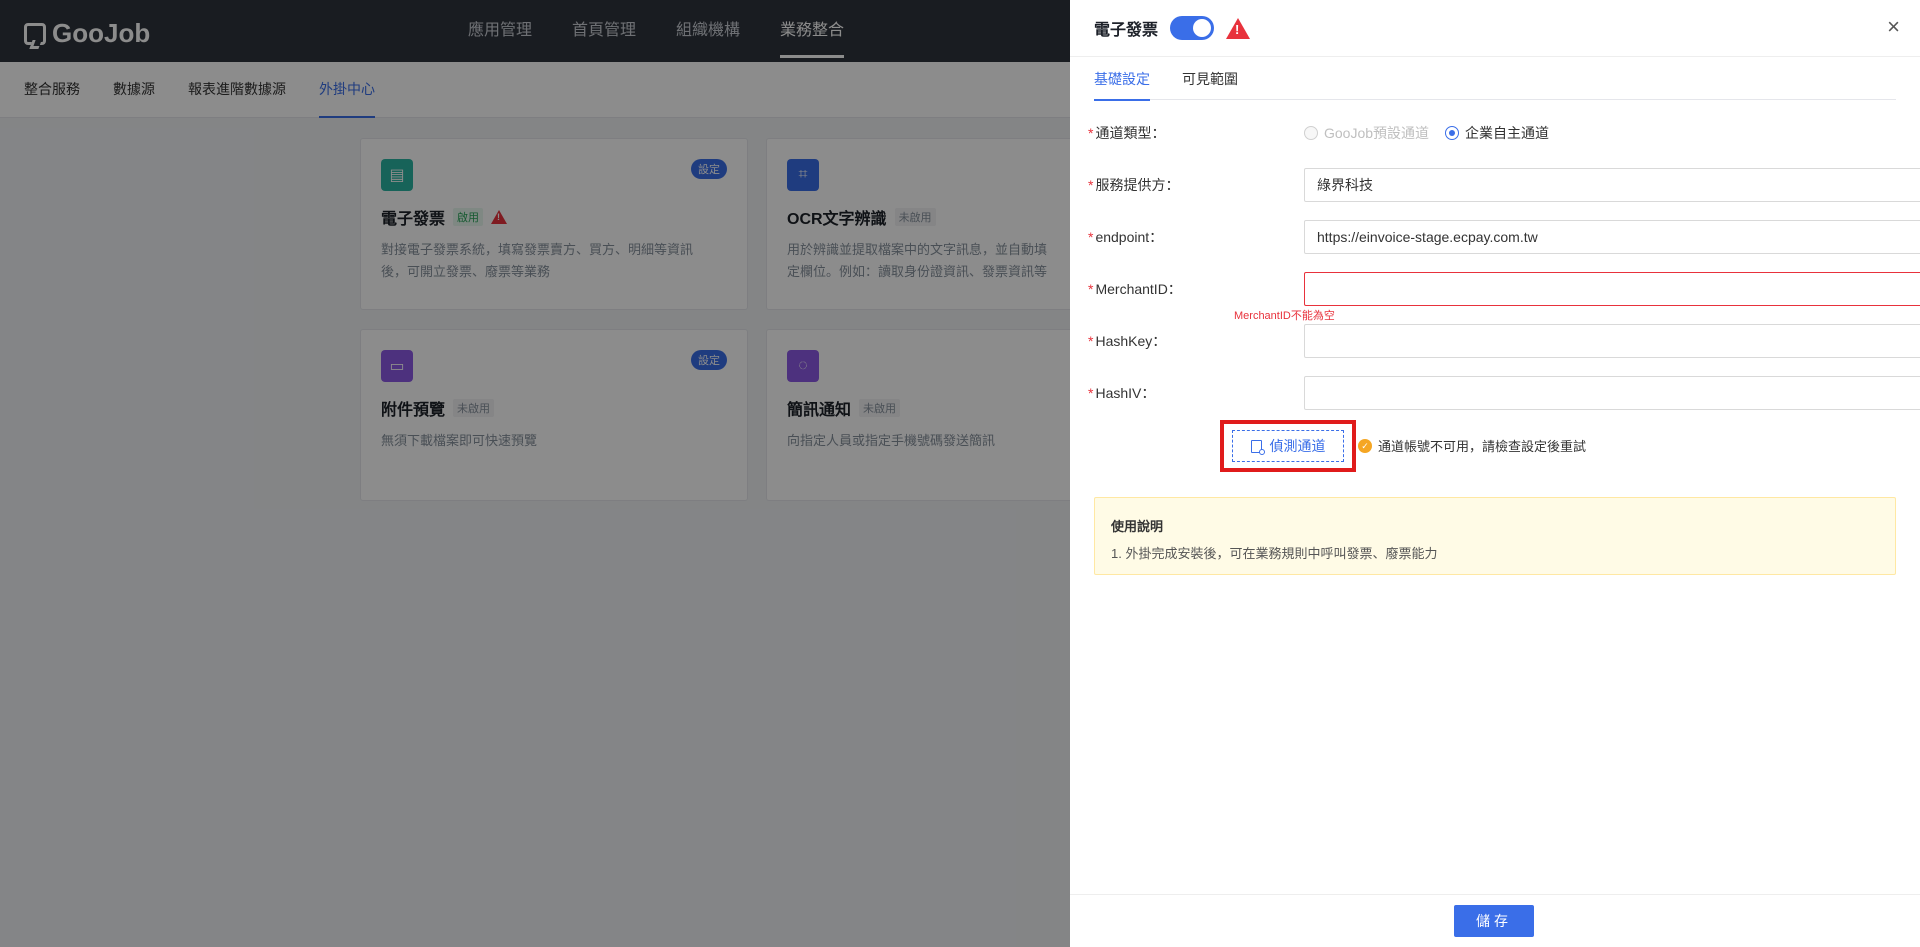 The height and width of the screenshot is (947, 1920). I want to click on save-button: 儲存, so click(1494, 921).